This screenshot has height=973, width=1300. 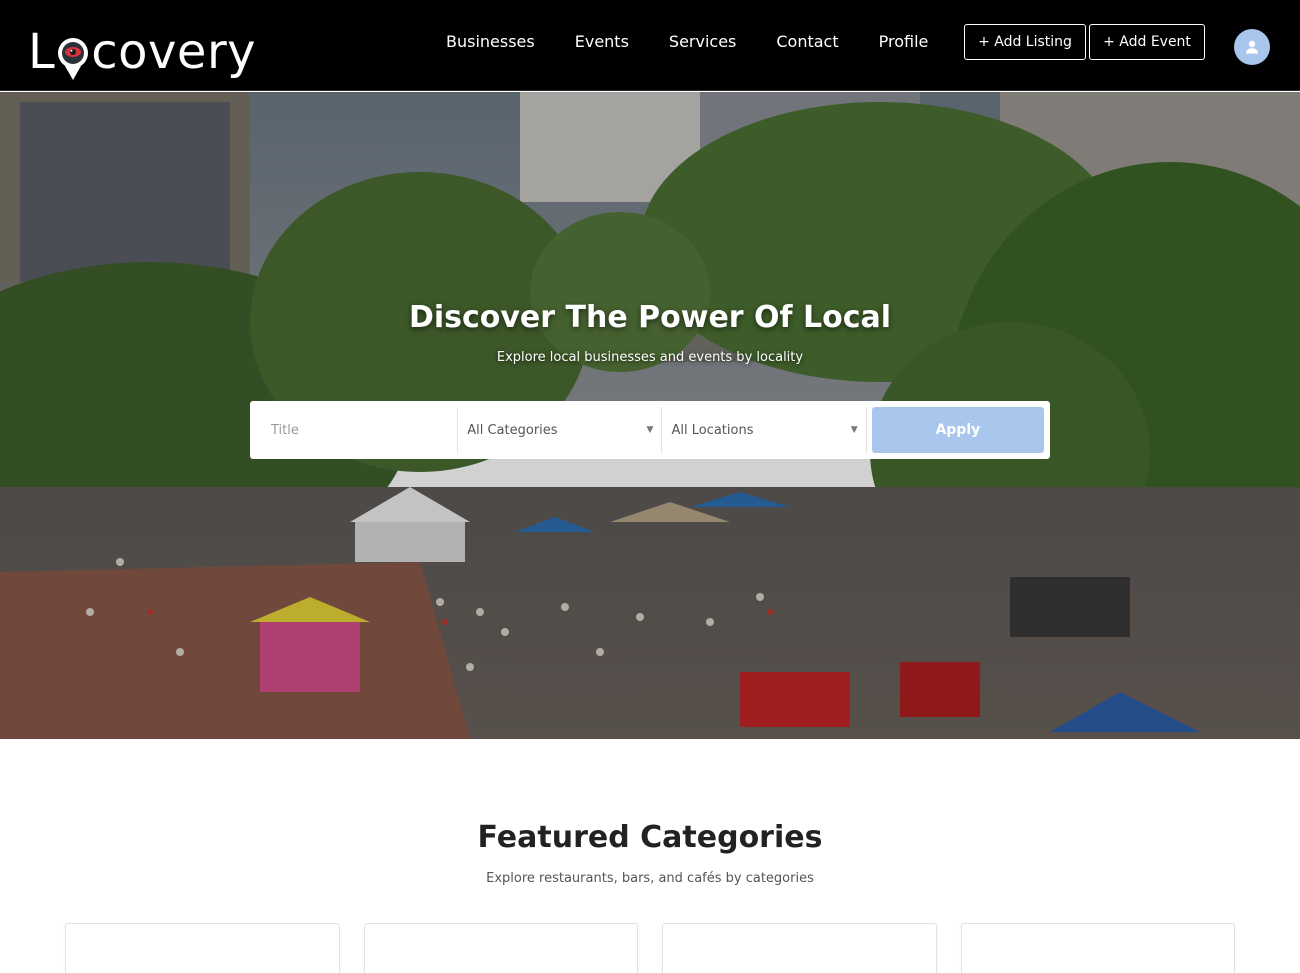 I want to click on logo-letter-l: L, so click(x=42, y=52).